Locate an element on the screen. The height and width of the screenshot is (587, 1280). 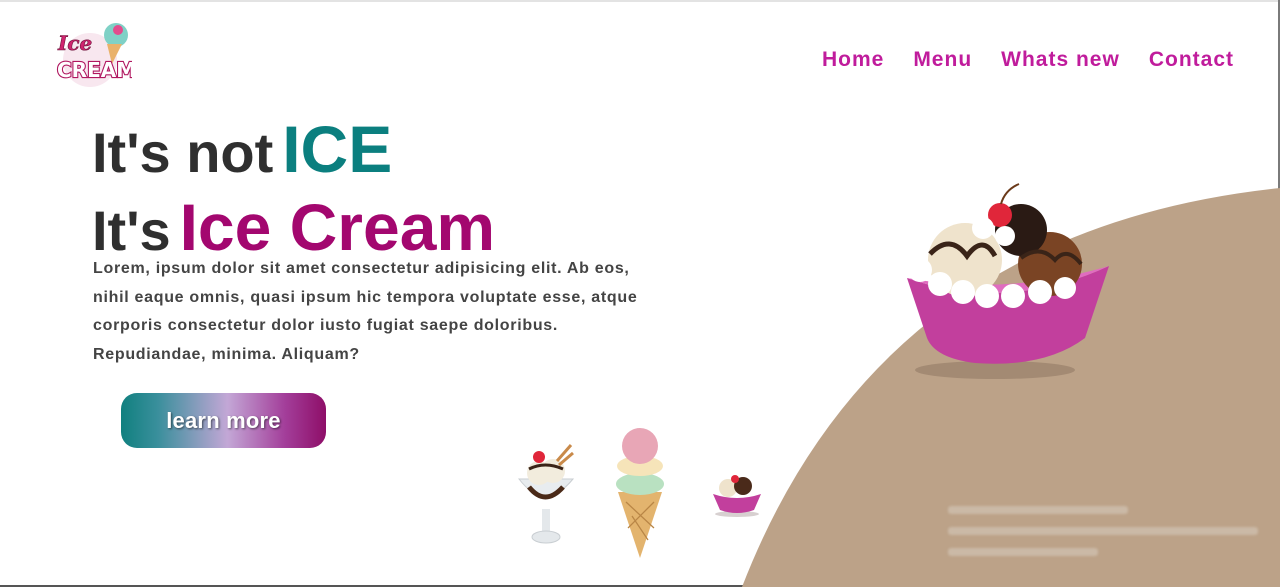
faded-footer-text is located at coordinates (1103, 527).